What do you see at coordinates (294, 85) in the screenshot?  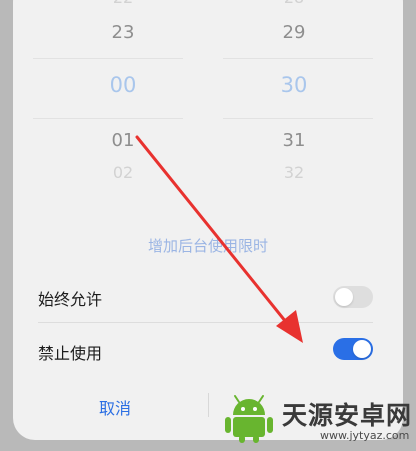 I see `minute-selected: 30` at bounding box center [294, 85].